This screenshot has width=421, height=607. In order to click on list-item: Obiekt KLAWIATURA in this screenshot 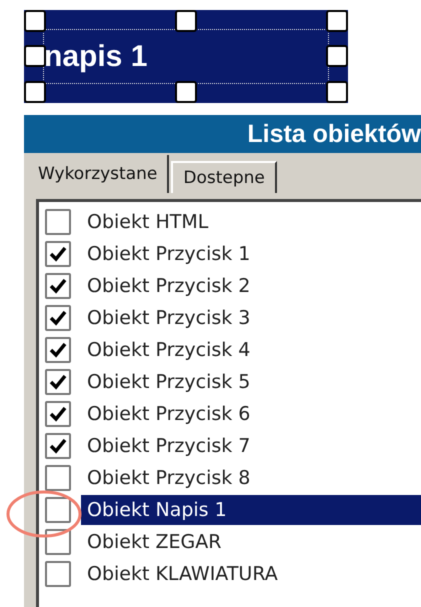, I will do `click(251, 574)`.